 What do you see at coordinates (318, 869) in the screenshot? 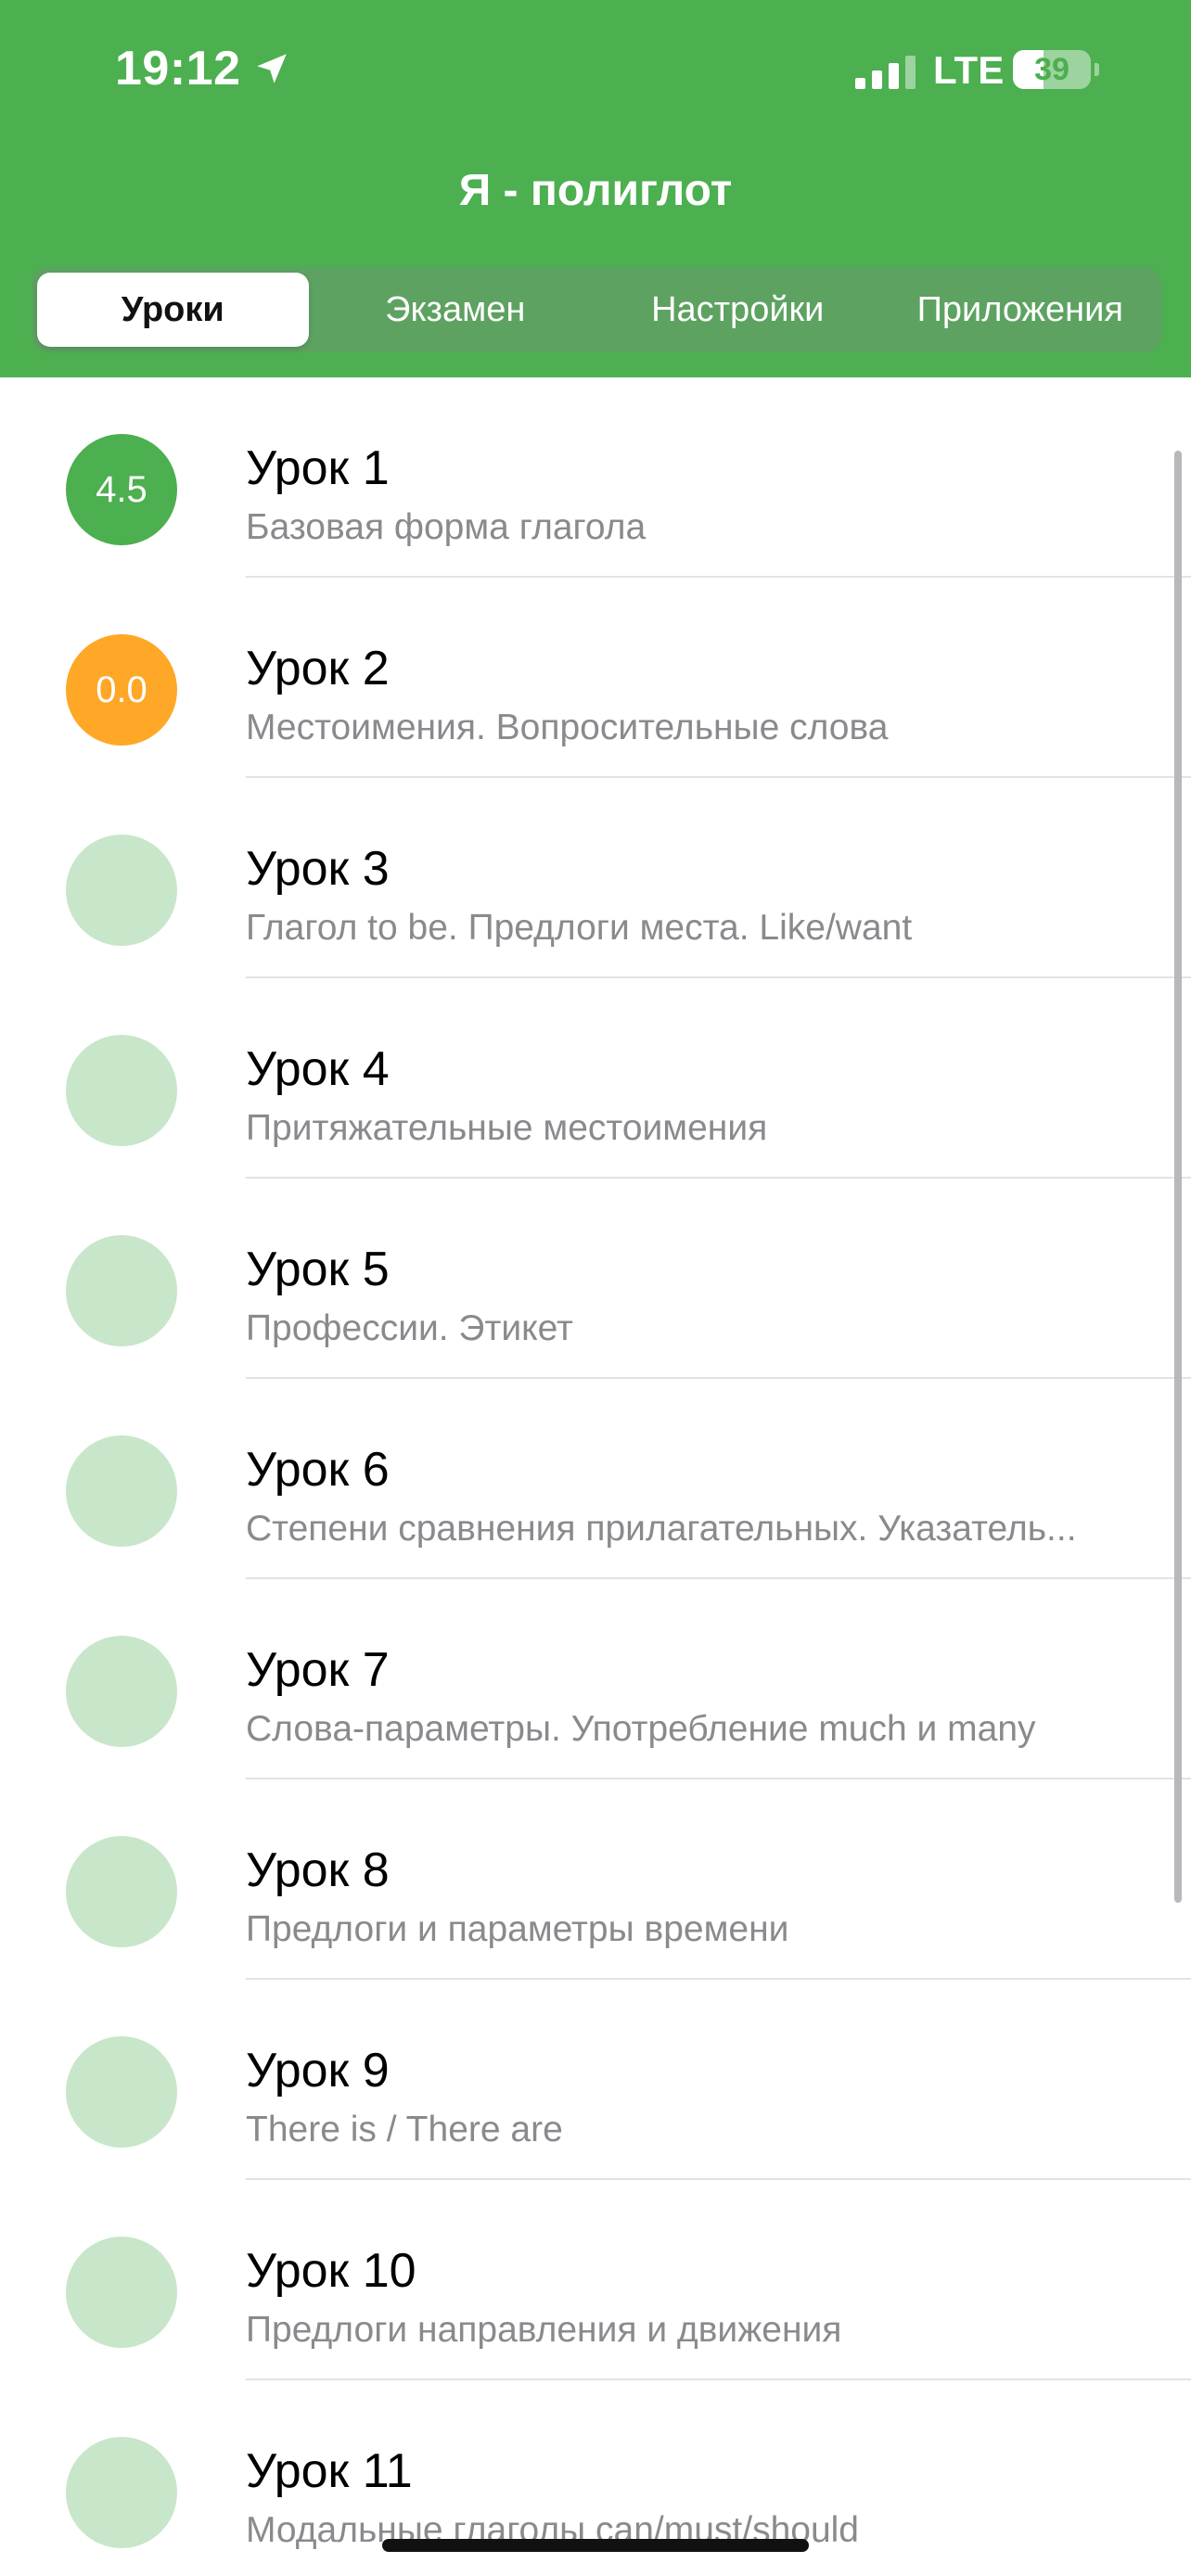
I see `lesson-title: Урок 3` at bounding box center [318, 869].